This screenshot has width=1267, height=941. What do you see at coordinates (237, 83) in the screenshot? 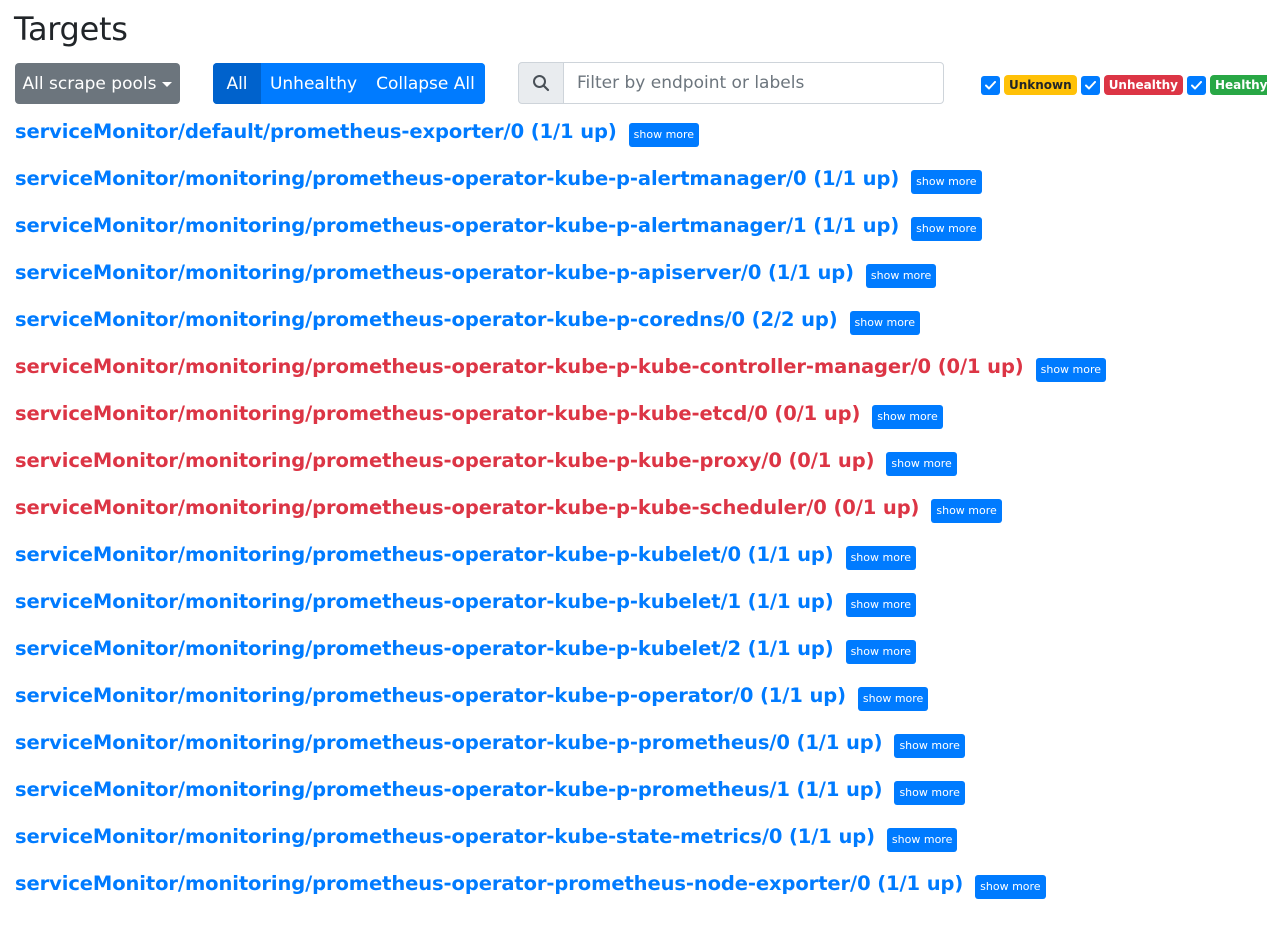
I see `filter-all-button: All` at bounding box center [237, 83].